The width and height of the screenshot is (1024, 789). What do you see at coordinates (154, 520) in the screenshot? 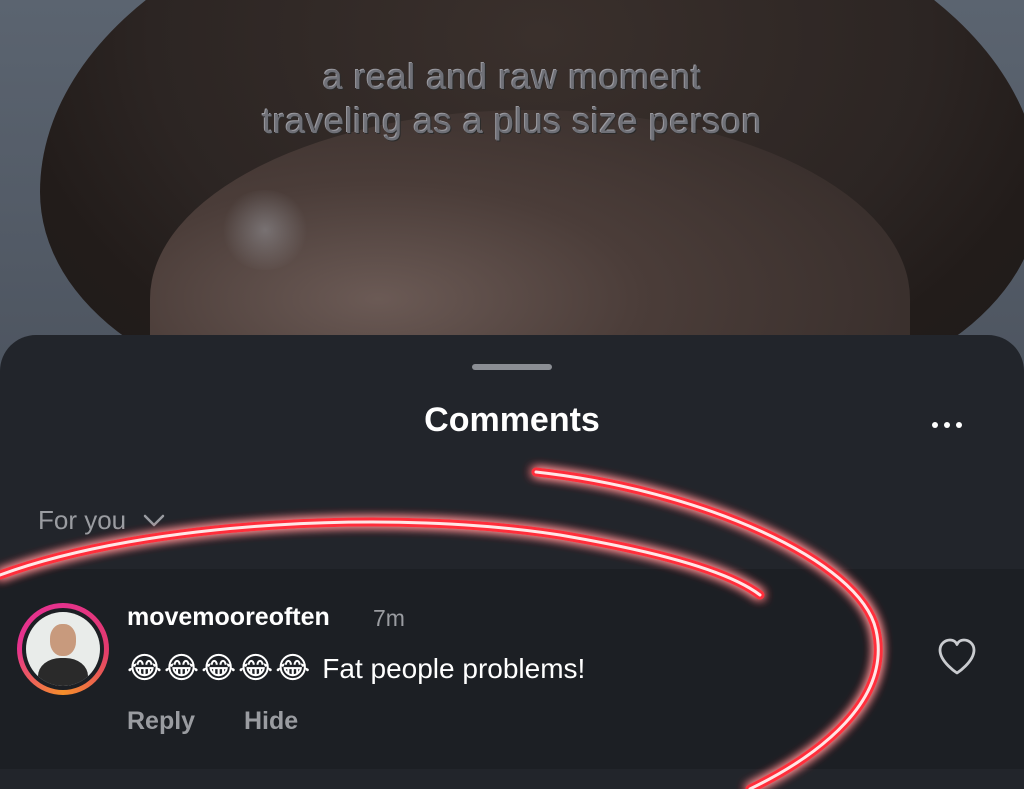
I see `chevron-down-icon` at bounding box center [154, 520].